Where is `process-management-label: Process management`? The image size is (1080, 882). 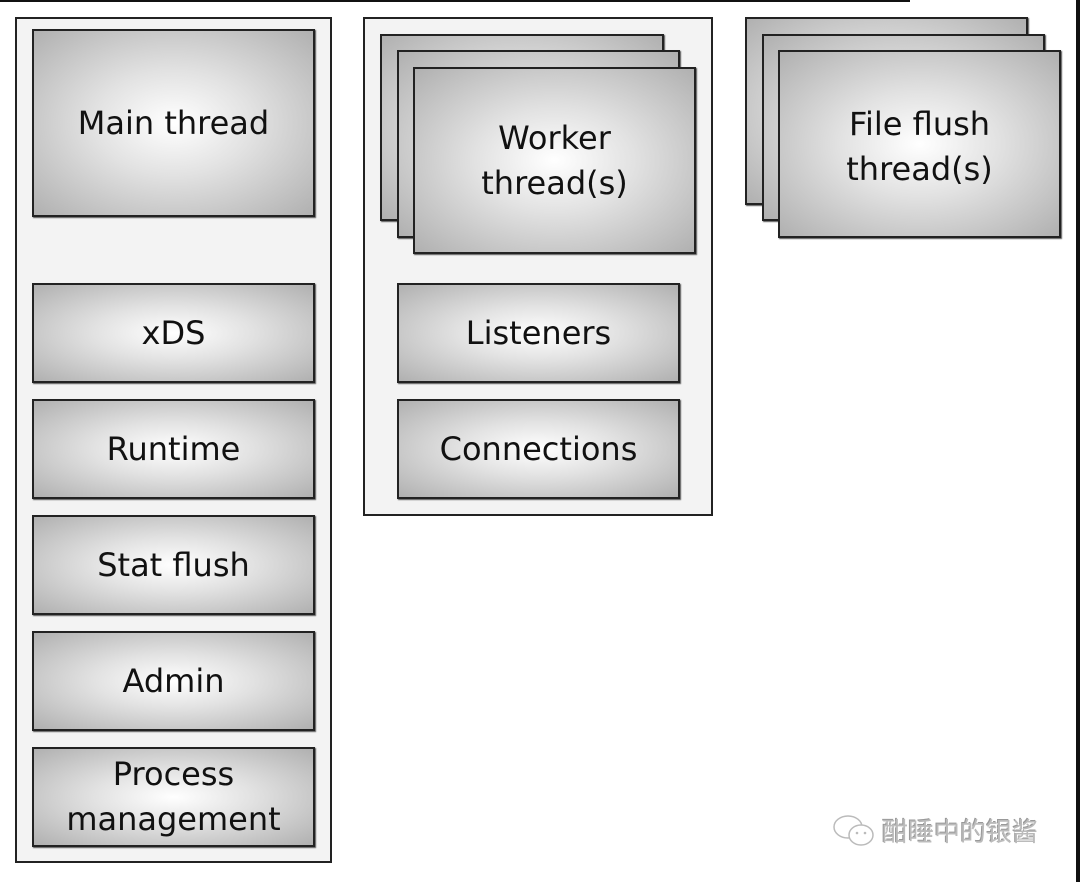
process-management-label: Process management is located at coordinates (173, 796).